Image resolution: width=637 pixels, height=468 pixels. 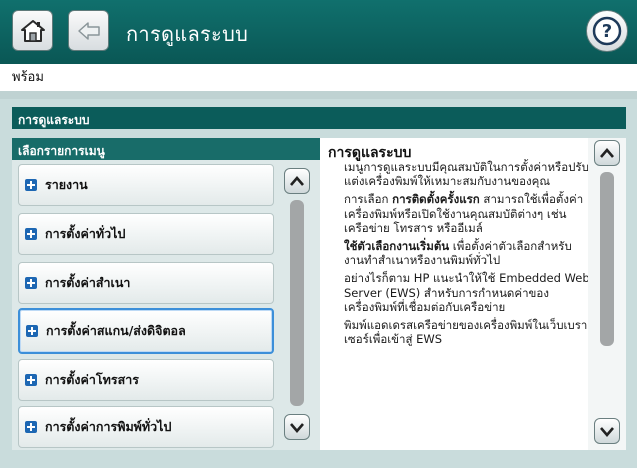 I want to click on menu-scroll-up-button, so click(x=297, y=181).